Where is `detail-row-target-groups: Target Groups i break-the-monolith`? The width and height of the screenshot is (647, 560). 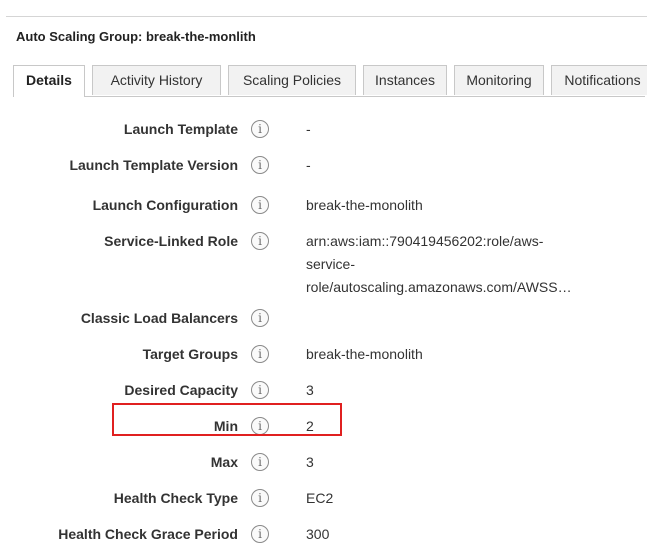 detail-row-target-groups: Target Groups i break-the-monolith is located at coordinates (323, 355).